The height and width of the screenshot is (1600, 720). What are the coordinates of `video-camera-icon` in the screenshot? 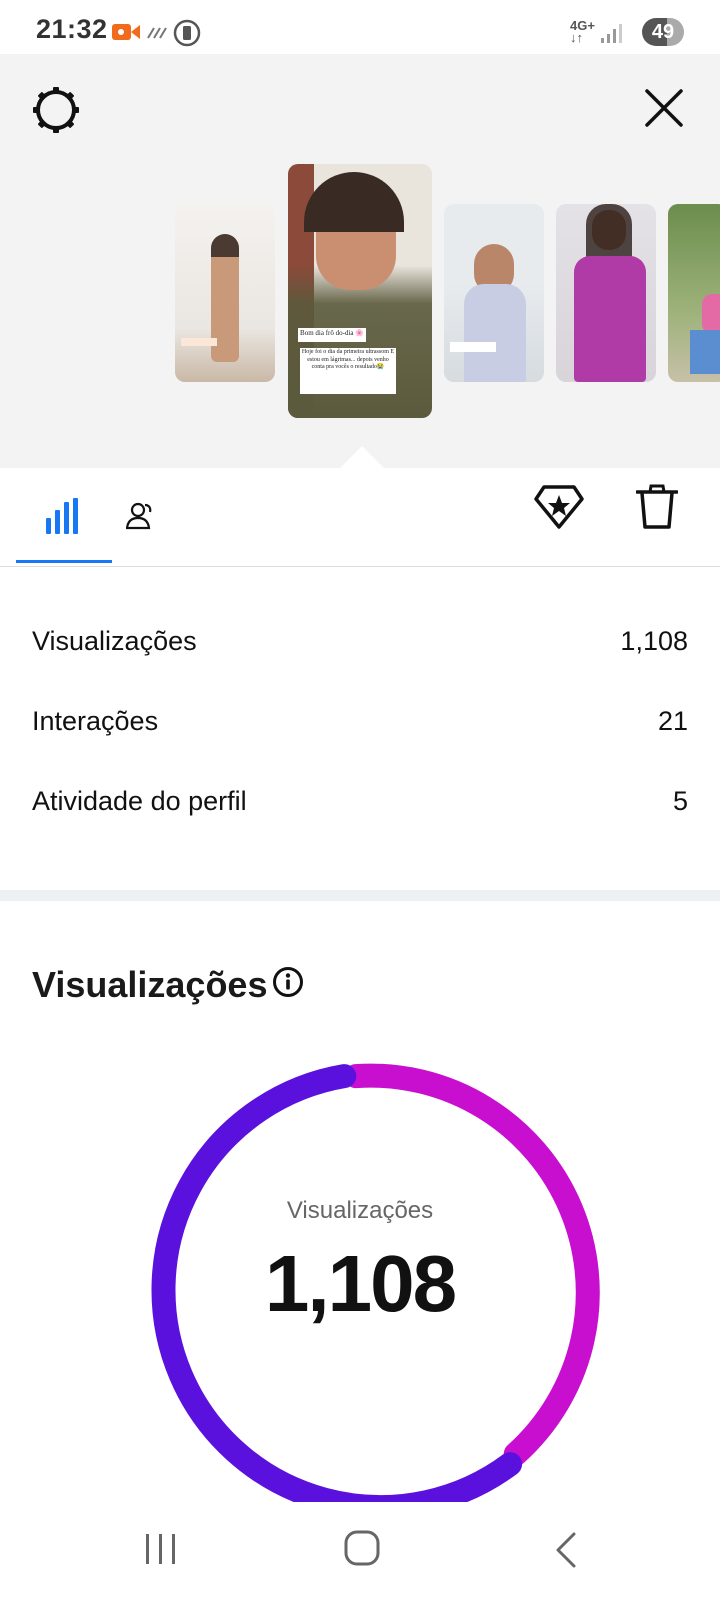 It's located at (126, 34).